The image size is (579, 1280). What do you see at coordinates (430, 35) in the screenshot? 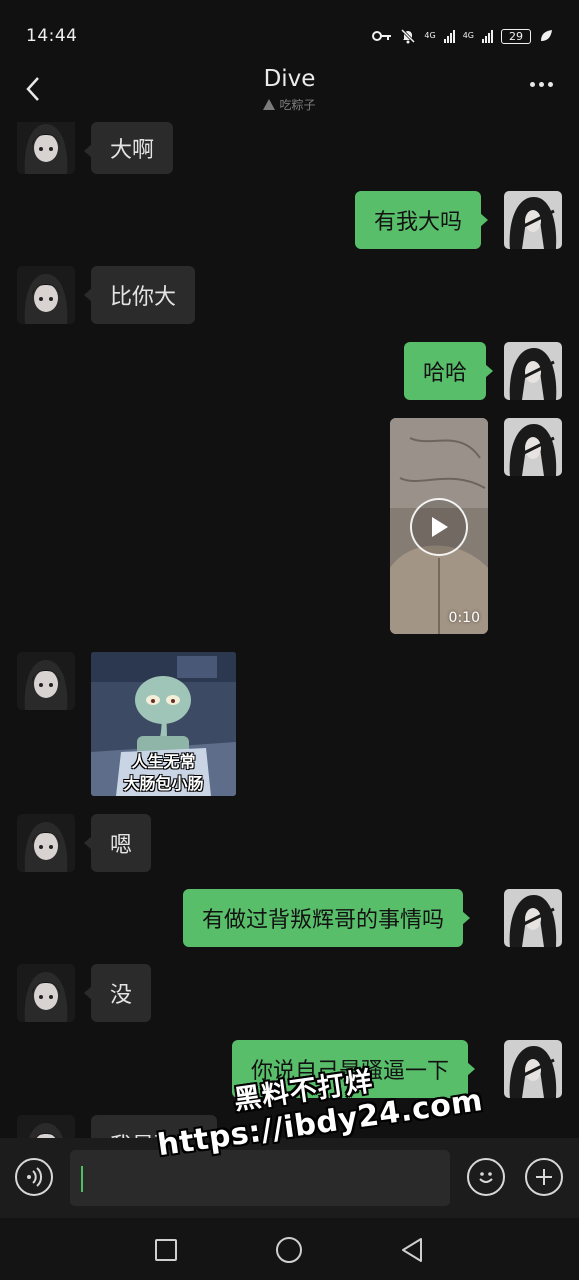
I see `network-type-1: 4G` at bounding box center [430, 35].